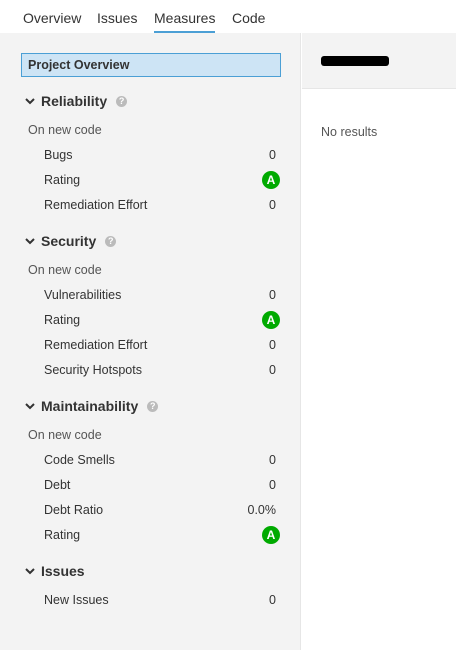  Describe the element at coordinates (160, 460) in the screenshot. I see `metric-code-smells: Code Smells 0` at that location.